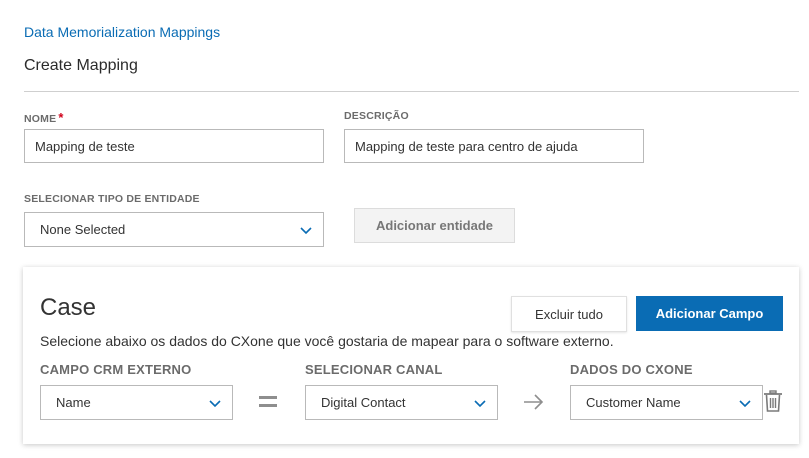  Describe the element at coordinates (174, 146) in the screenshot. I see `name-input` at that location.